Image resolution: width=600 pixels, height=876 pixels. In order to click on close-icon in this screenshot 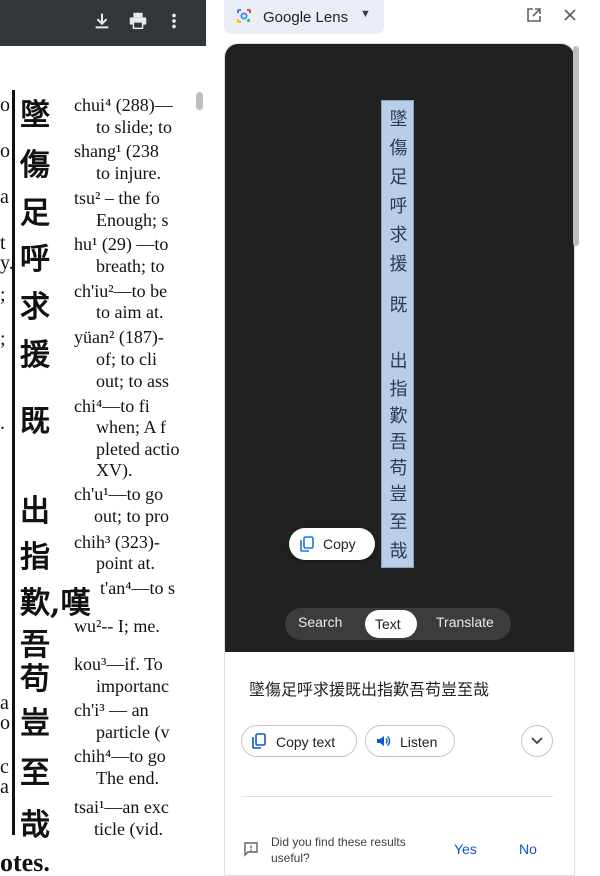, I will do `click(570, 17)`.